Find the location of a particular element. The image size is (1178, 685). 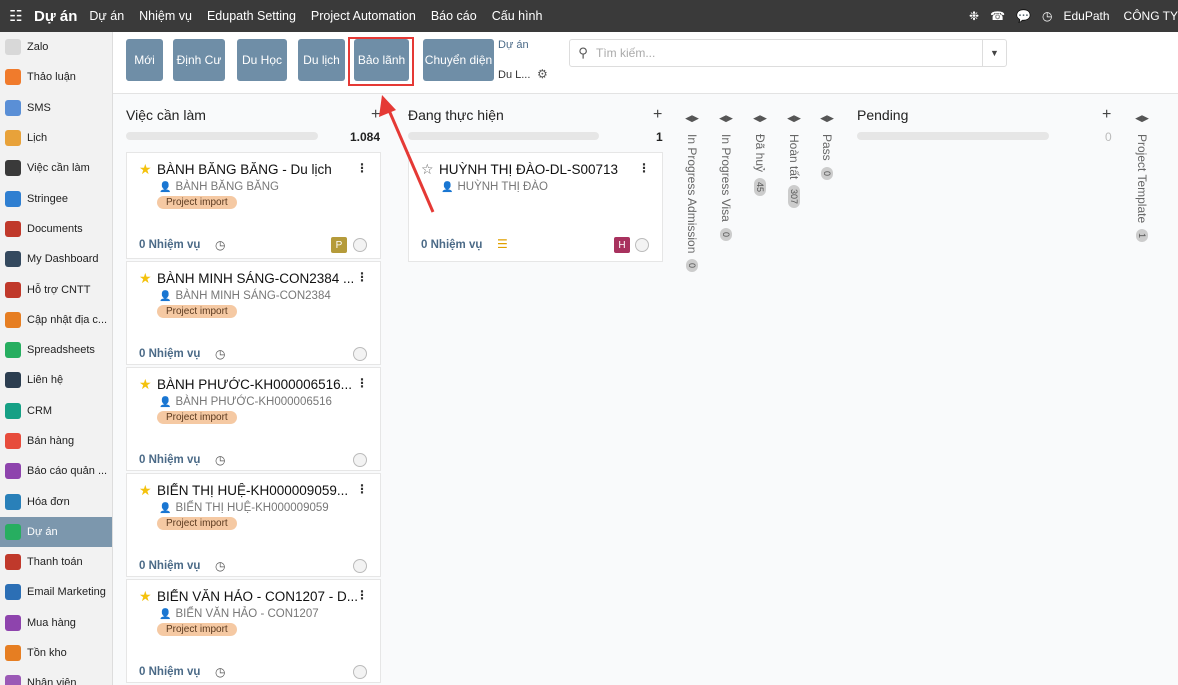

annotation-arrow is located at coordinates (407, 154).